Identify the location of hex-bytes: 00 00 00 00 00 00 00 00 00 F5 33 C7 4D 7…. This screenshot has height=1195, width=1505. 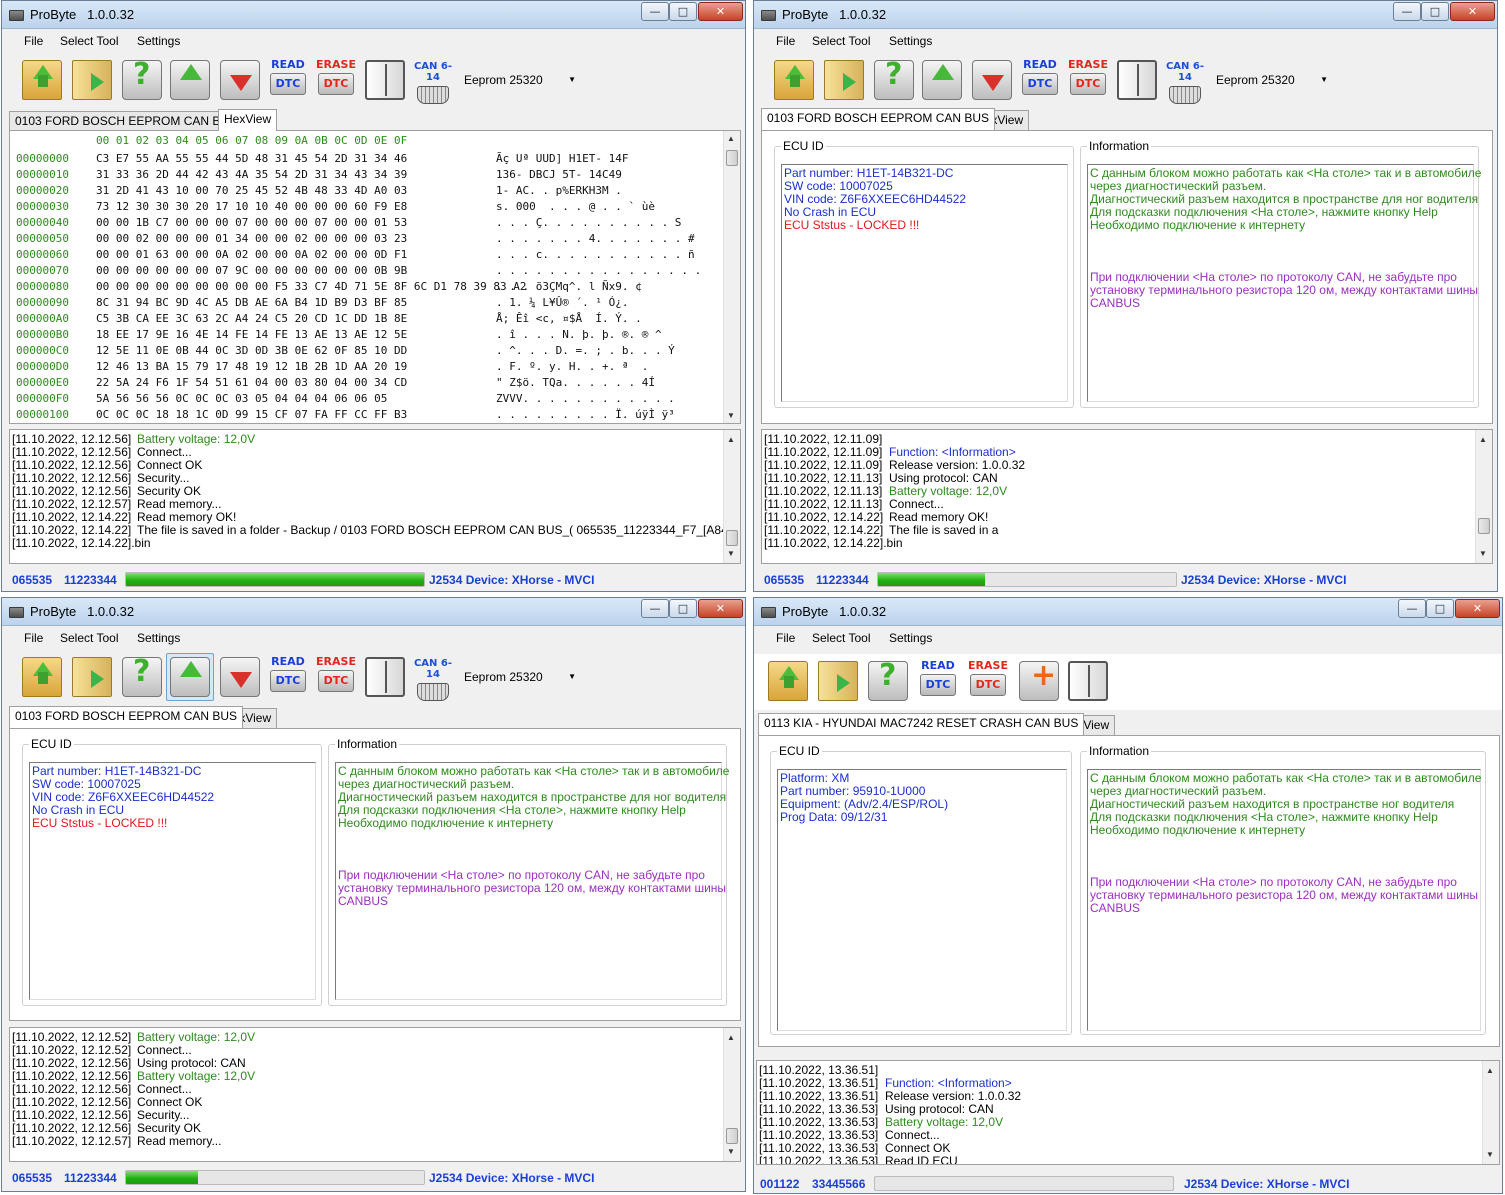
(311, 286).